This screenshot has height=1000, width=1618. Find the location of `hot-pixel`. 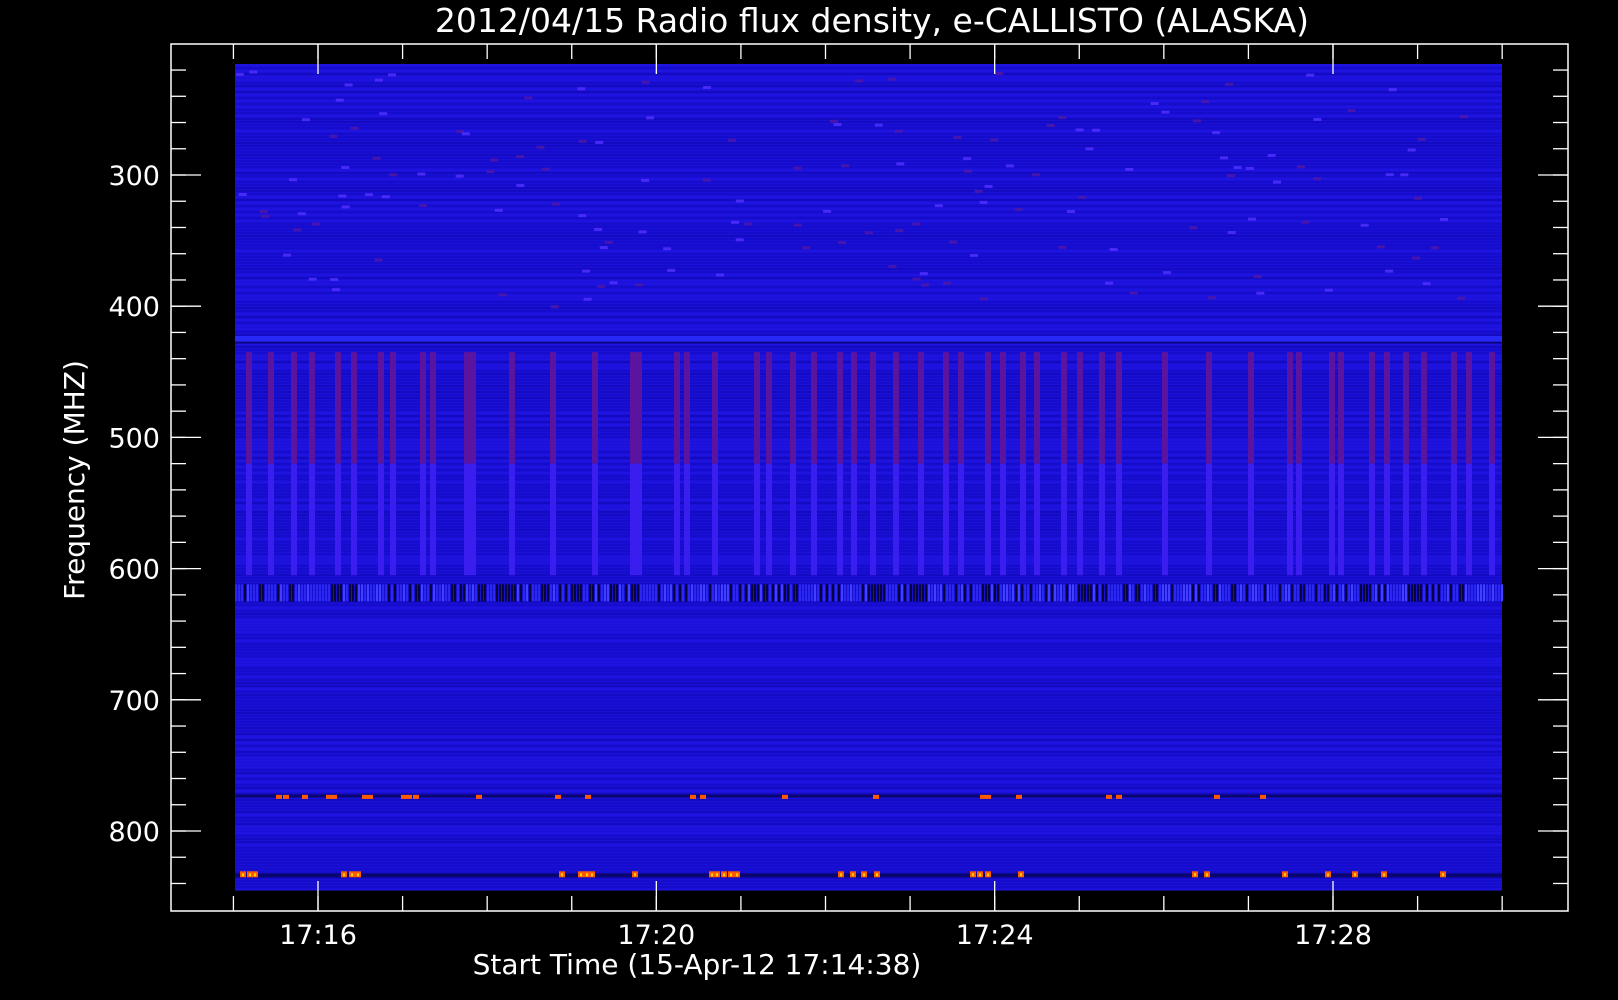

hot-pixel is located at coordinates (693, 796).